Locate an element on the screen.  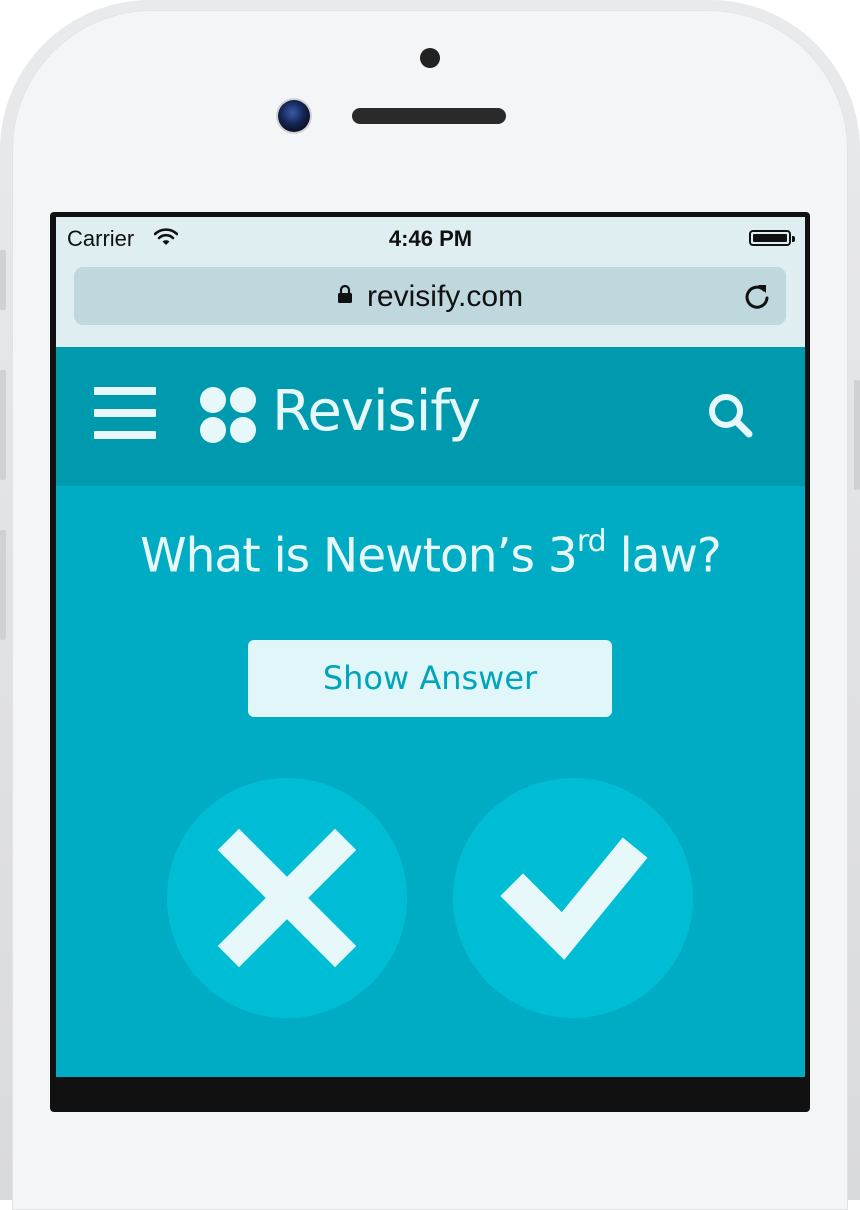
search-icon is located at coordinates (730, 417).